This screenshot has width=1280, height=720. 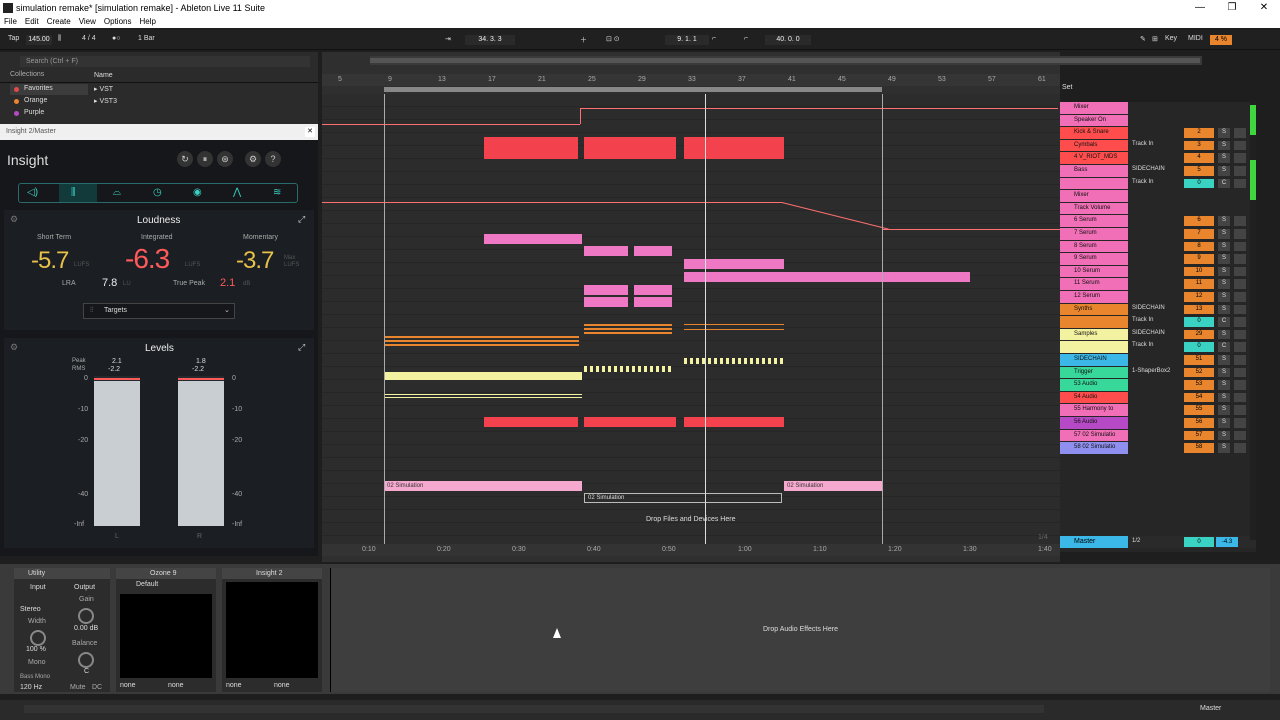 What do you see at coordinates (1094, 108) in the screenshot?
I see `track-name: Mixer` at bounding box center [1094, 108].